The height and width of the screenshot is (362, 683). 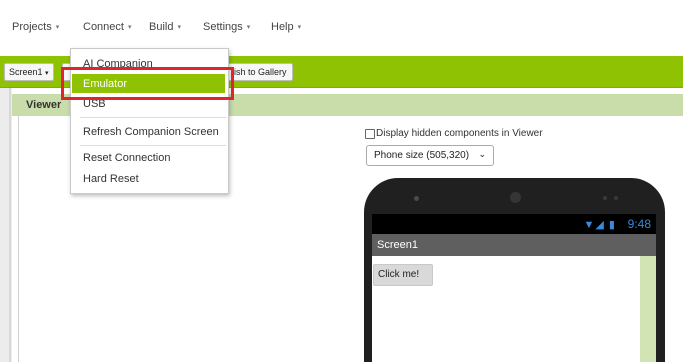 I want to click on click-me-label: Click me!, so click(x=399, y=274).